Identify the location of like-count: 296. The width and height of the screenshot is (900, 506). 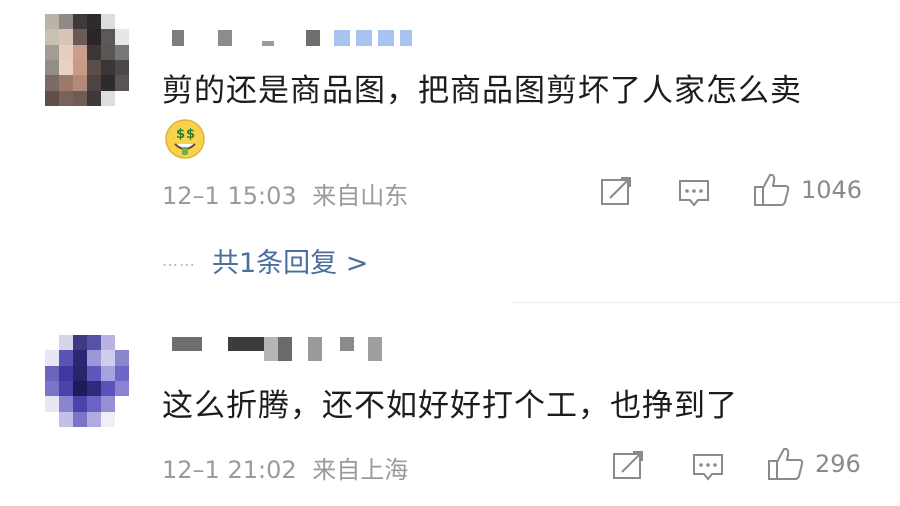
(838, 464).